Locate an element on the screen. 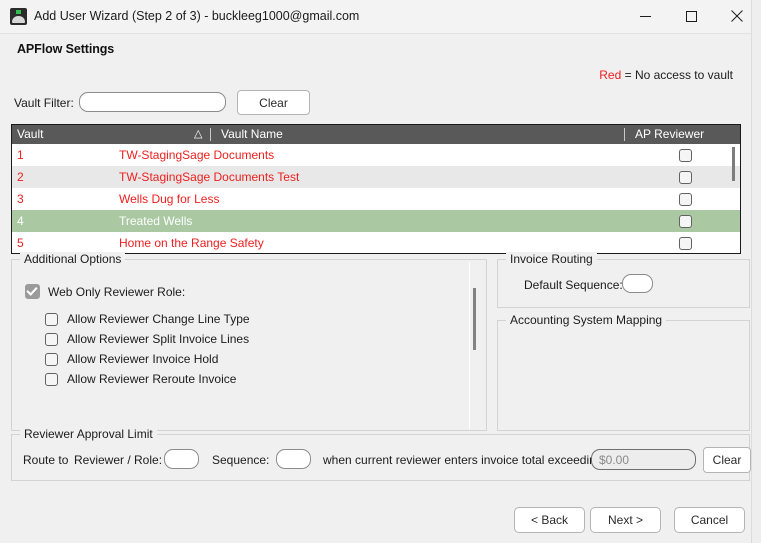  legend: Red = No access to vault is located at coordinates (666, 75).